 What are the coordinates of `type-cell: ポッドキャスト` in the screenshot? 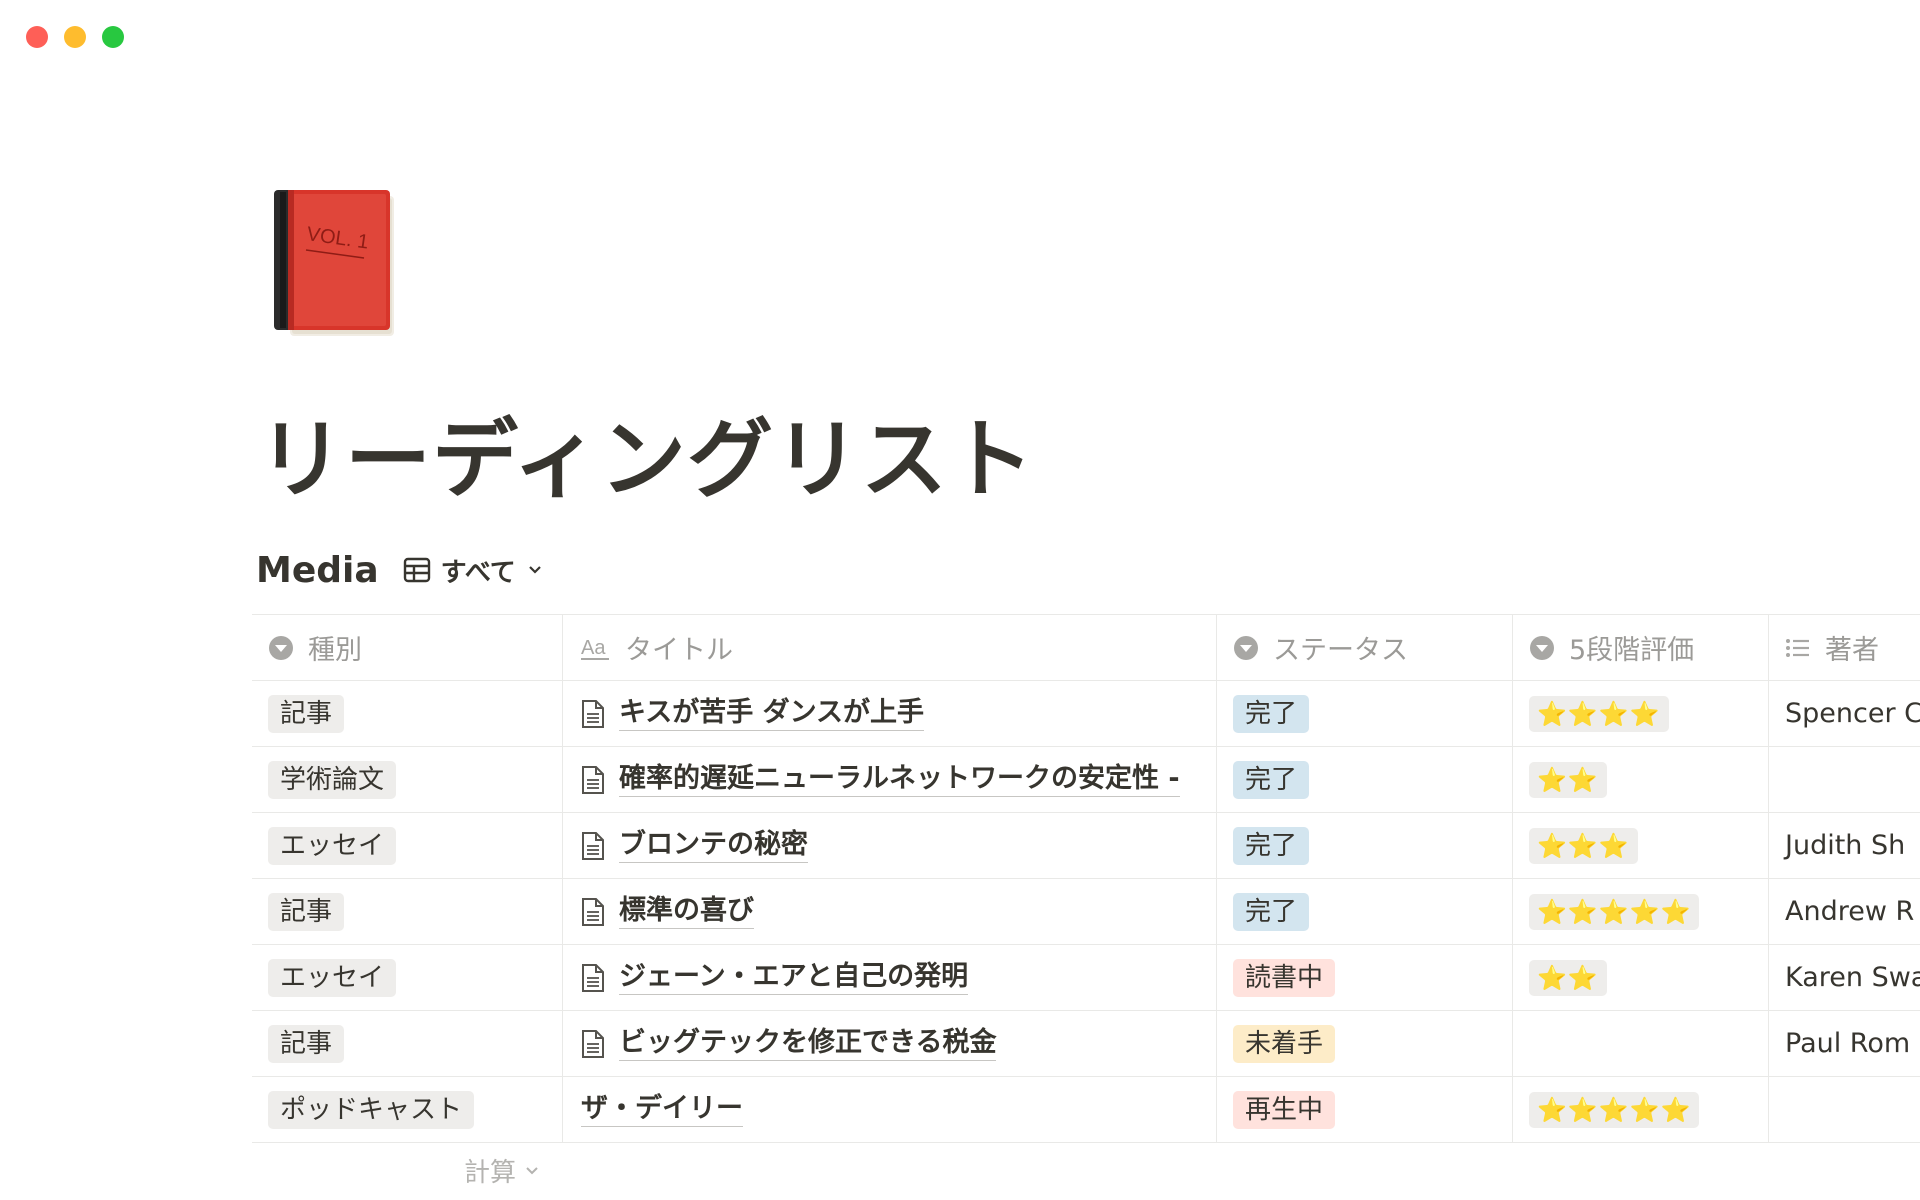 It's located at (407, 1109).